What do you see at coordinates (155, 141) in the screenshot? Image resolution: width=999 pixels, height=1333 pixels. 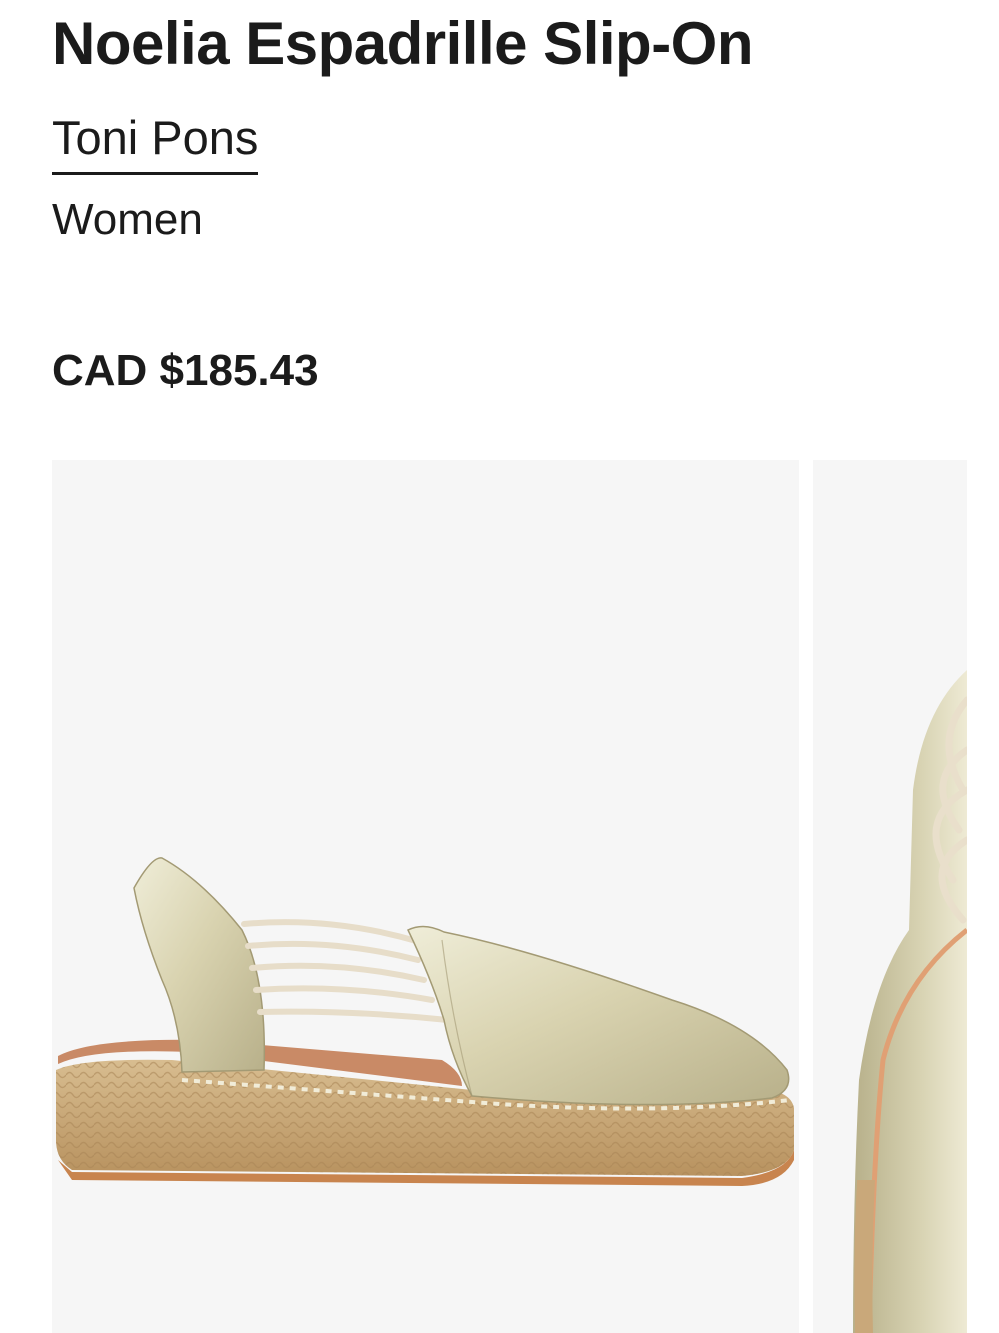 I see `brand-link: Toni Pons` at bounding box center [155, 141].